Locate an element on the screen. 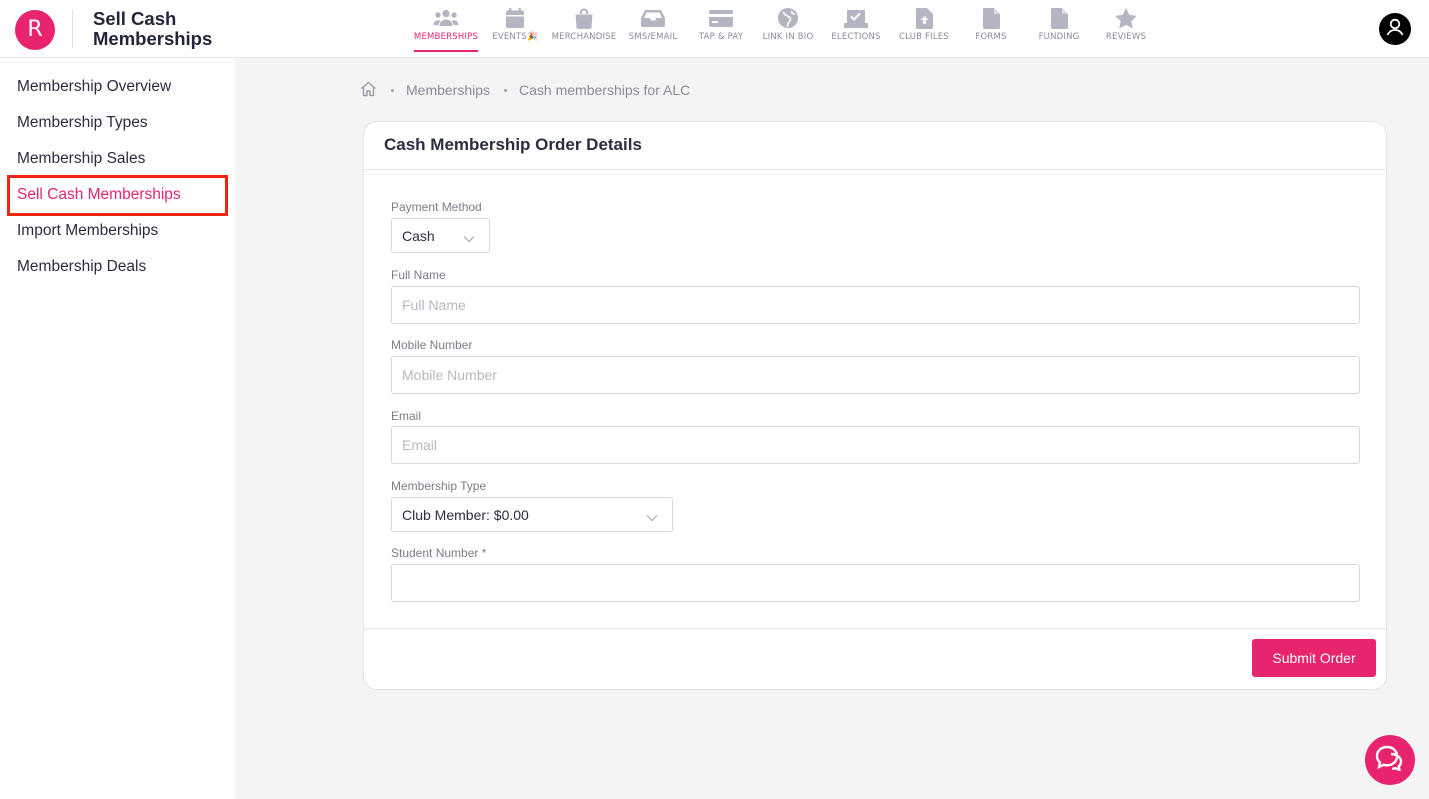  nav-label: MEMBERSHIPS is located at coordinates (446, 37).